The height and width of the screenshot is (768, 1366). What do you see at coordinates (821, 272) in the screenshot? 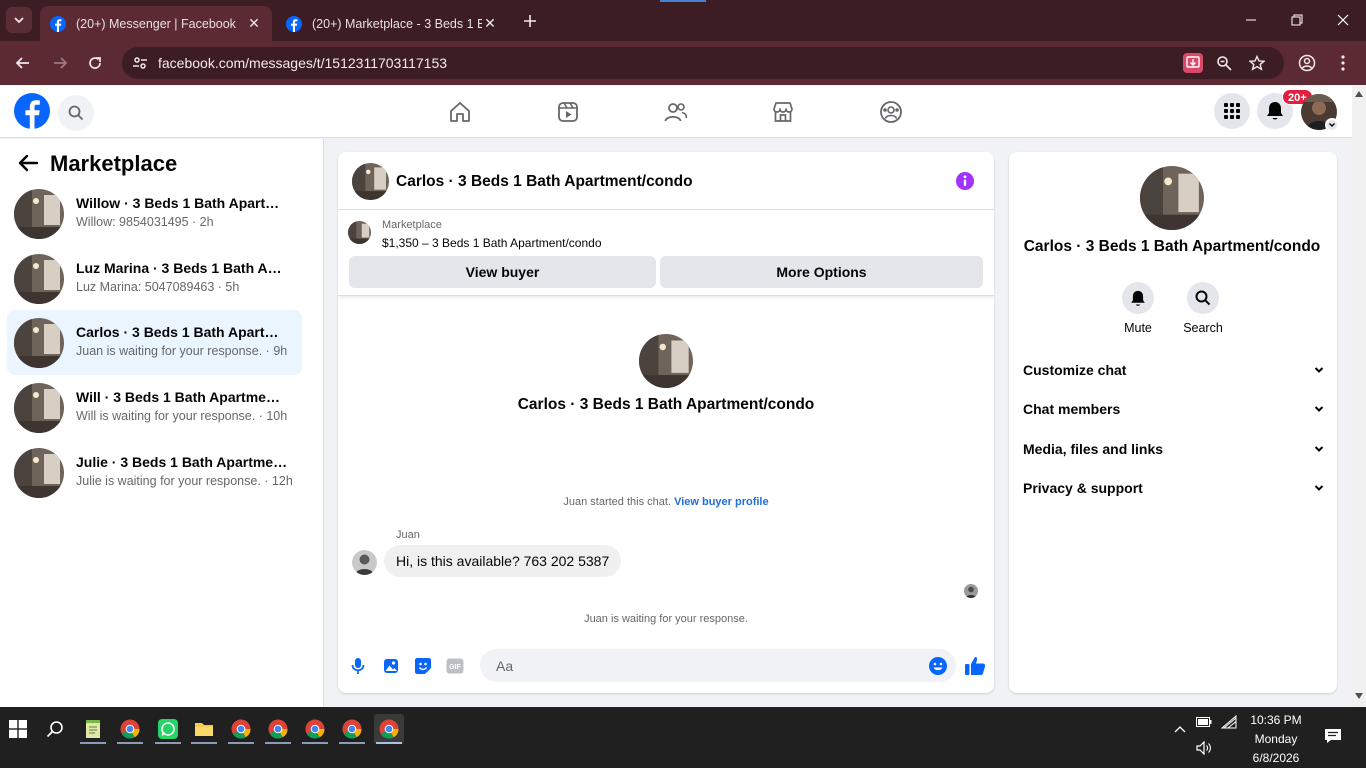
I see `more-options-button: More Options` at bounding box center [821, 272].